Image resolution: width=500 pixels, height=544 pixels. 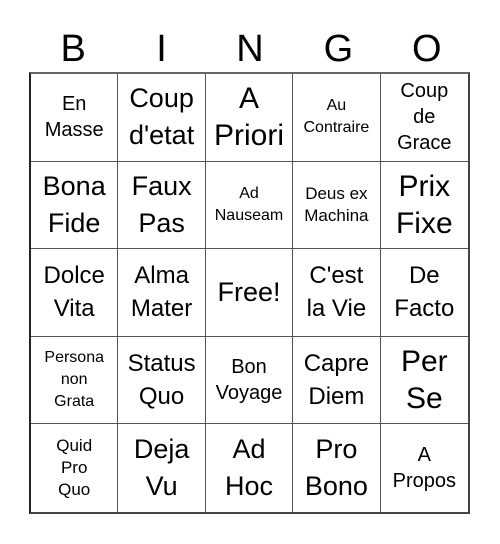 What do you see at coordinates (426, 49) in the screenshot?
I see `header-letter-o: O` at bounding box center [426, 49].